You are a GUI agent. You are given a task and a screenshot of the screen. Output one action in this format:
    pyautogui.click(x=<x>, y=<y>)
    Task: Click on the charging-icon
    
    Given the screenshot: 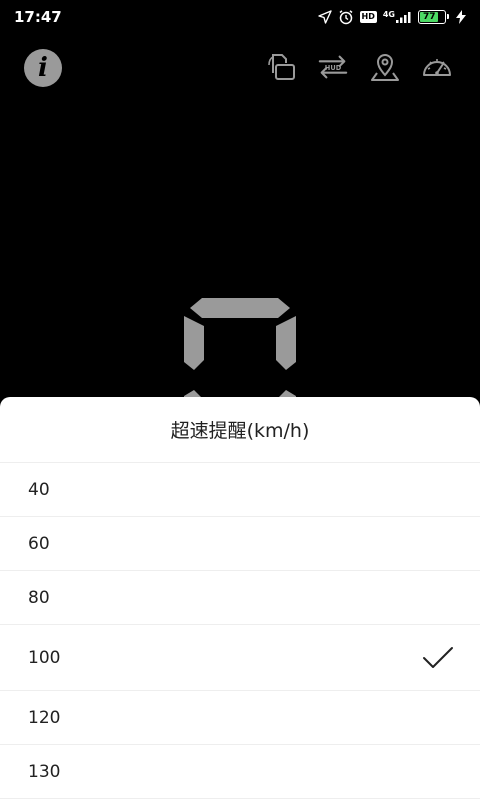 What is the action you would take?
    pyautogui.click(x=461, y=17)
    